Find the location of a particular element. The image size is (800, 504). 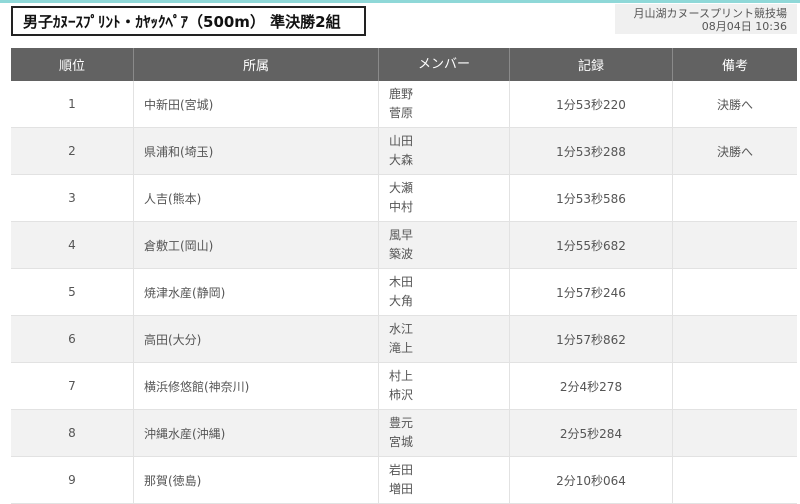

venue-info: 月山湖カヌースプリント競技場 08月04日 10:36 is located at coordinates (706, 19).